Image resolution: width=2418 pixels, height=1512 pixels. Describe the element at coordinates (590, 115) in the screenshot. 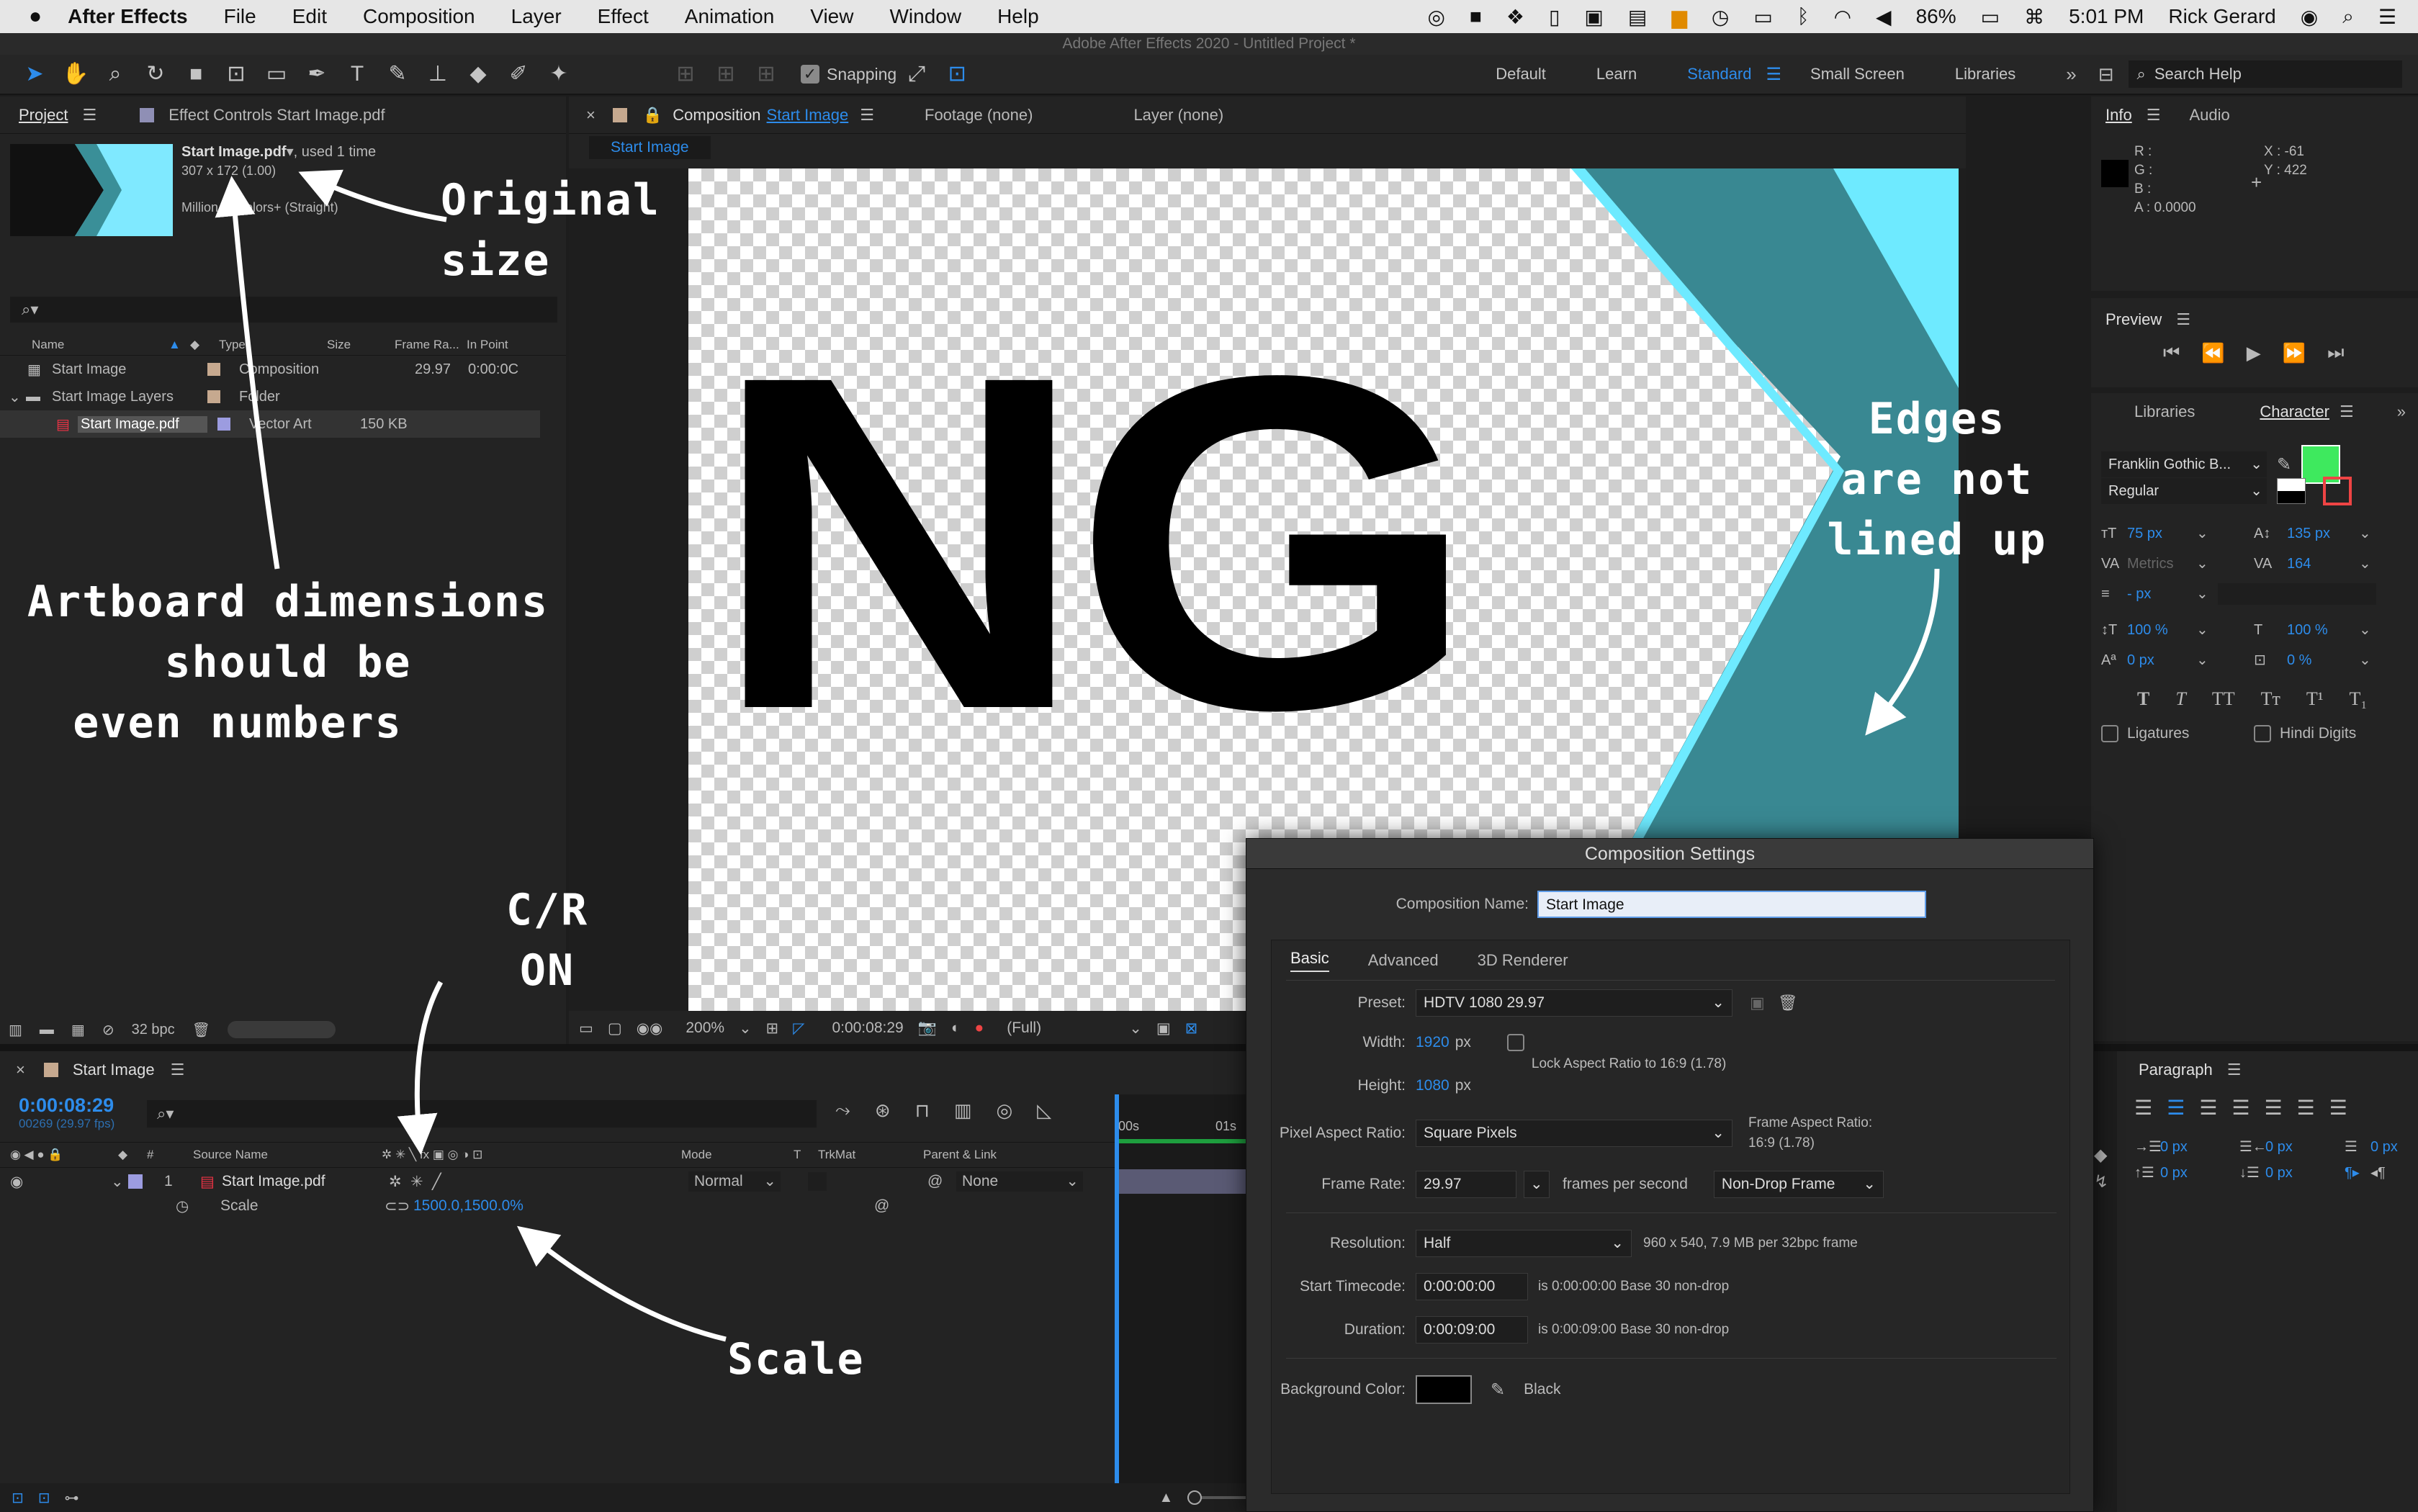

I see `close-icon: ×` at that location.